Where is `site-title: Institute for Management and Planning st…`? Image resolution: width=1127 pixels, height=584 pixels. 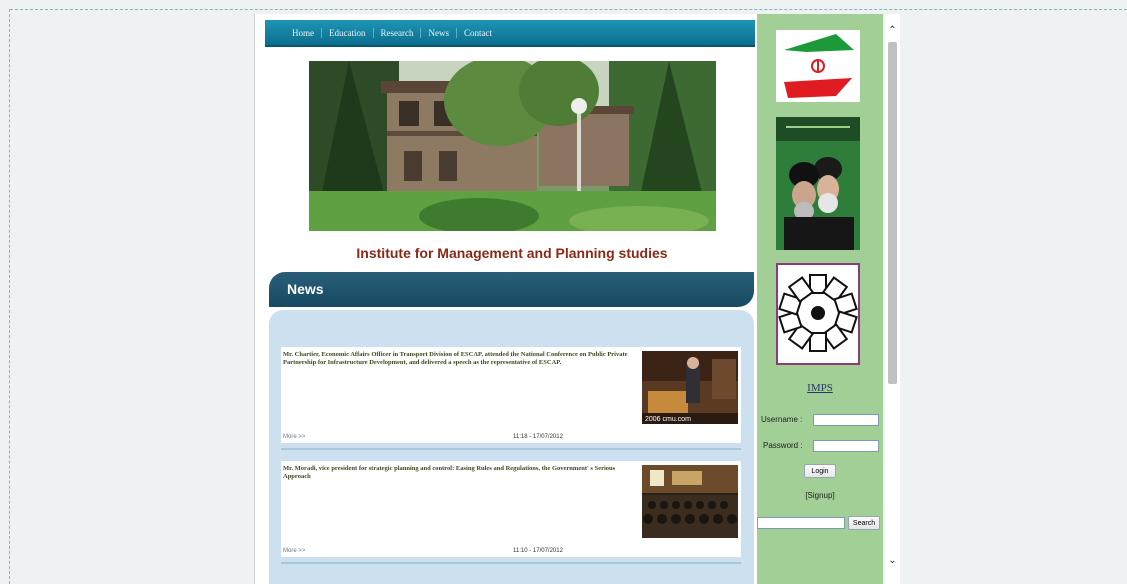 site-title: Institute for Management and Planning st… is located at coordinates (512, 253).